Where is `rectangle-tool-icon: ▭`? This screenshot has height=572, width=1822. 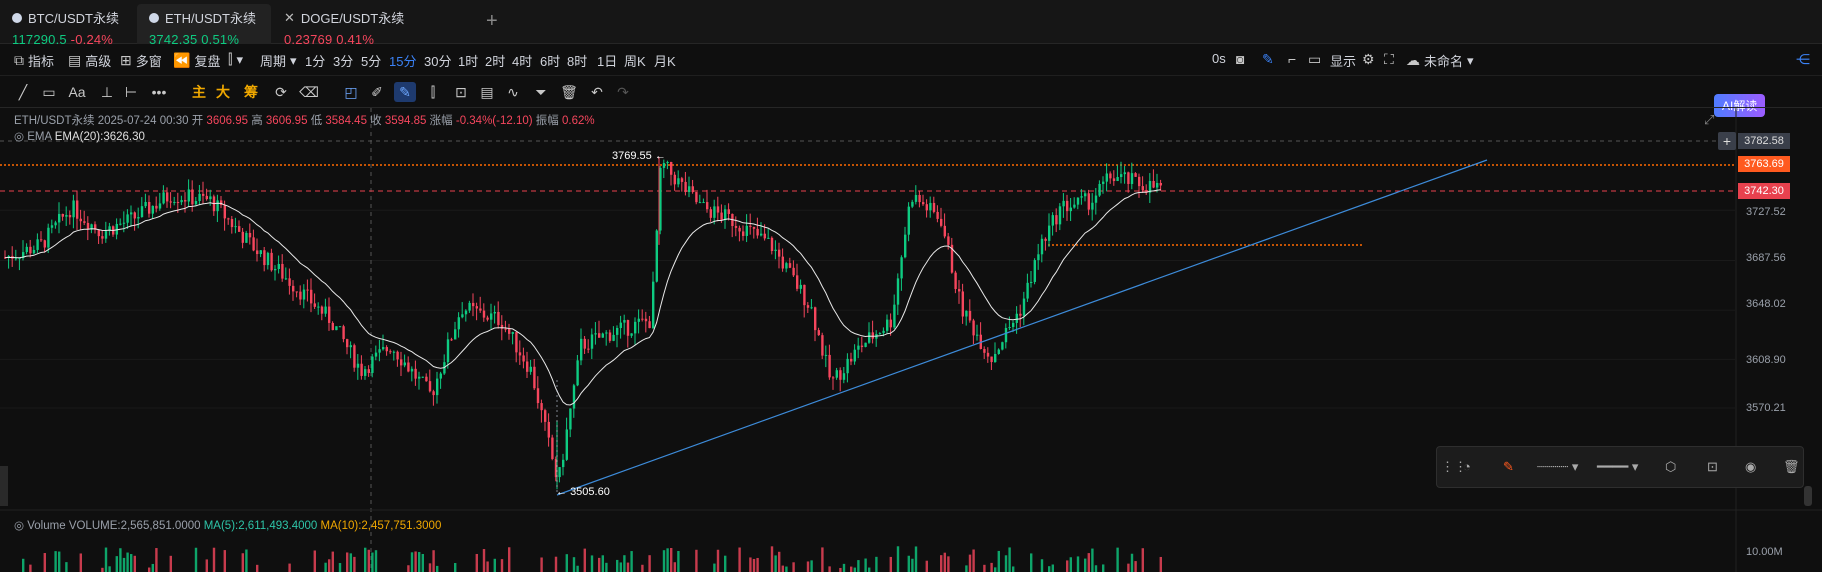 rectangle-tool-icon: ▭ is located at coordinates (49, 92).